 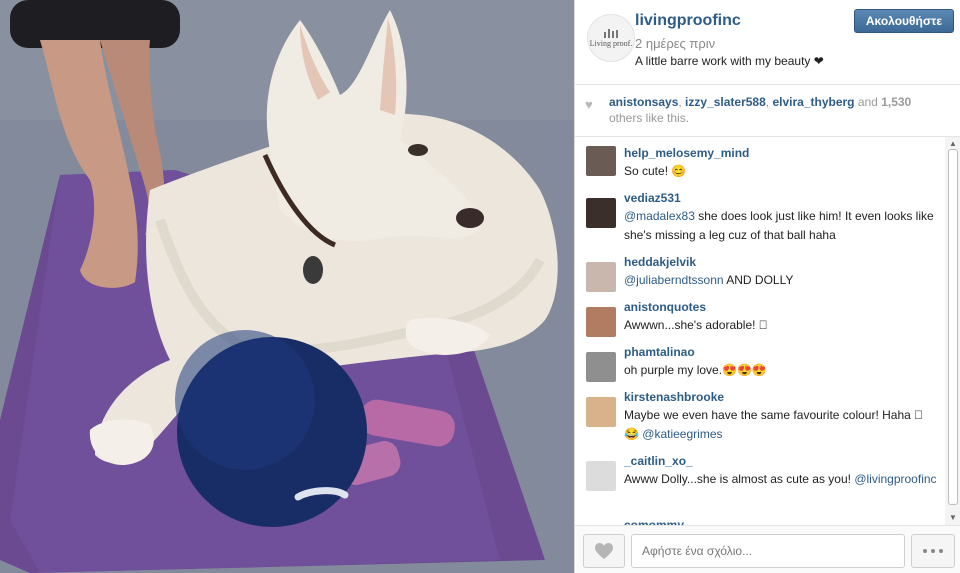 I want to click on comment-text: oh purple my love.😍😍😍, so click(x=695, y=370).